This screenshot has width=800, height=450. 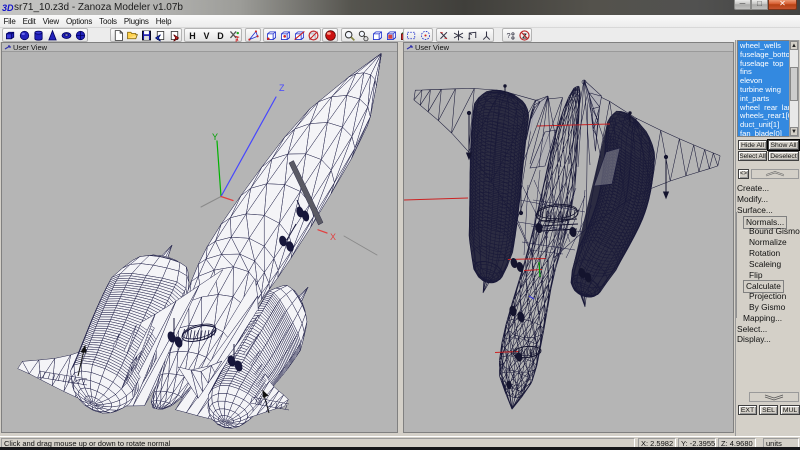 I want to click on svg-text: V, so click(x=206, y=35).